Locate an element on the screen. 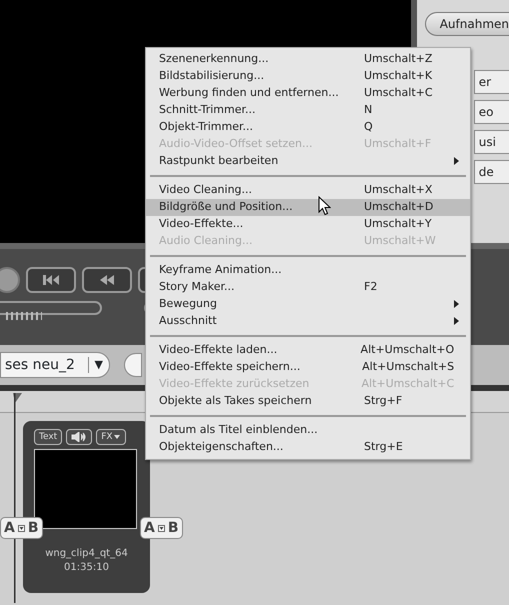 This screenshot has width=509, height=605. menu-item: Bewegung is located at coordinates (308, 304).